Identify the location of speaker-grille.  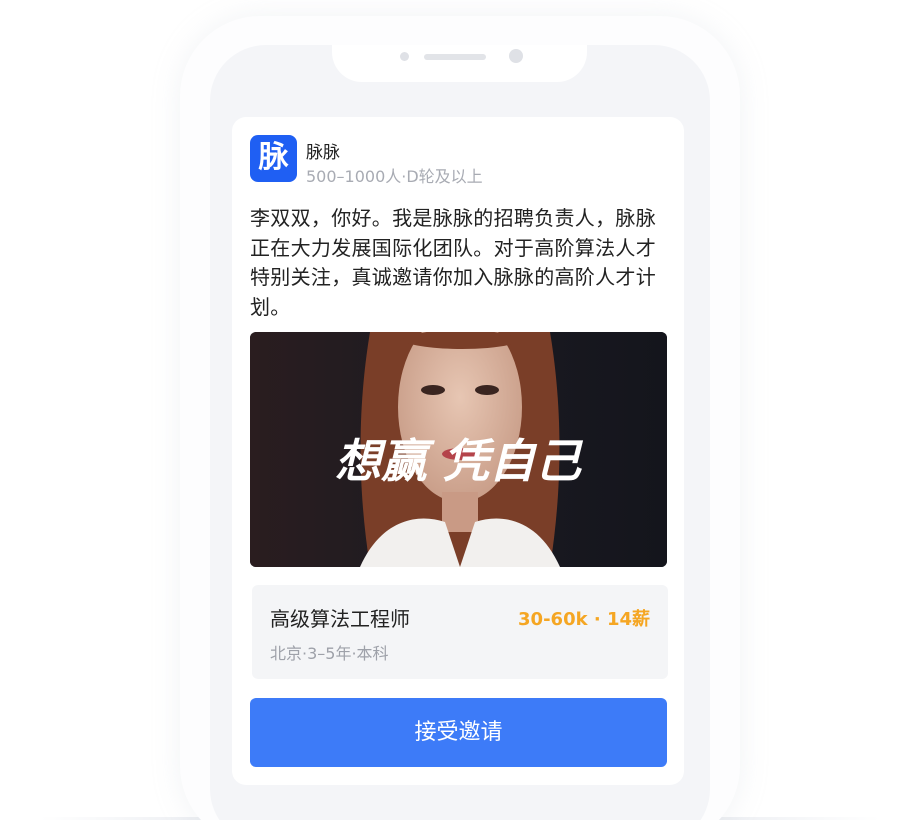
(455, 57).